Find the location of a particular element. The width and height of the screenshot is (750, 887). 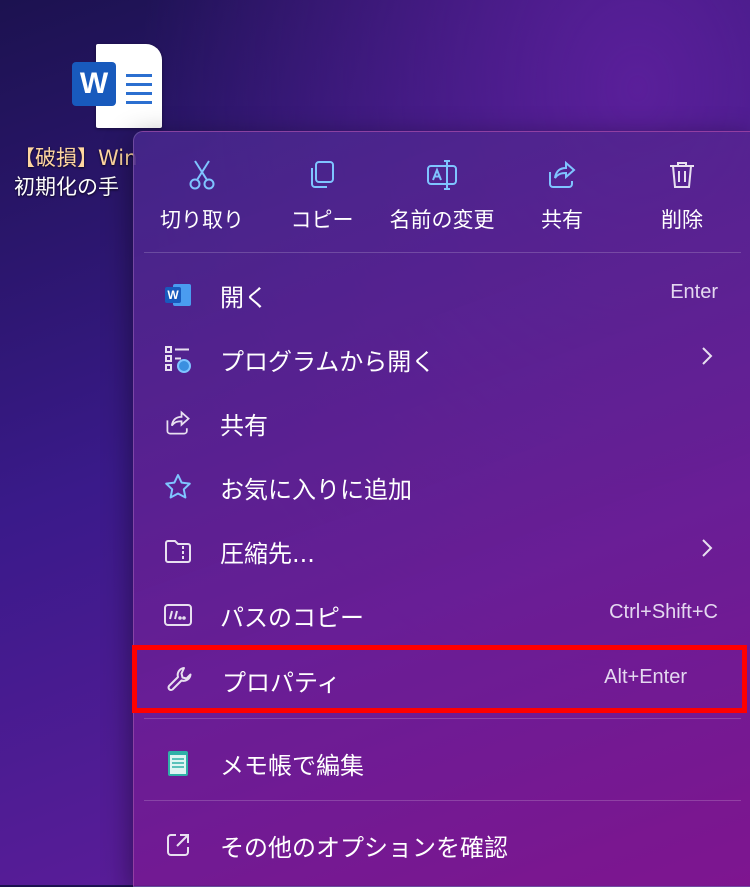

menu-item-edit-notepad: メモ帳で編集 is located at coordinates (442, 762).